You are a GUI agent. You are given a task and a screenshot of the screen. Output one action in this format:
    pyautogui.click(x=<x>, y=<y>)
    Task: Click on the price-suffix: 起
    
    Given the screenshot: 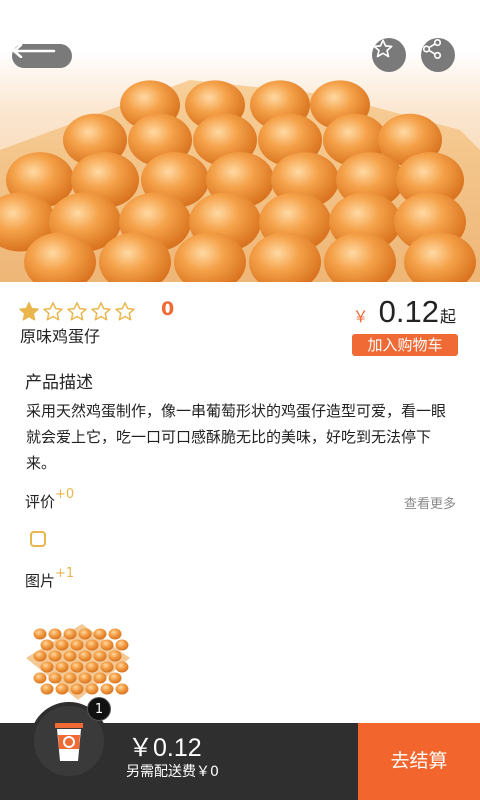 What is the action you would take?
    pyautogui.click(x=447, y=316)
    